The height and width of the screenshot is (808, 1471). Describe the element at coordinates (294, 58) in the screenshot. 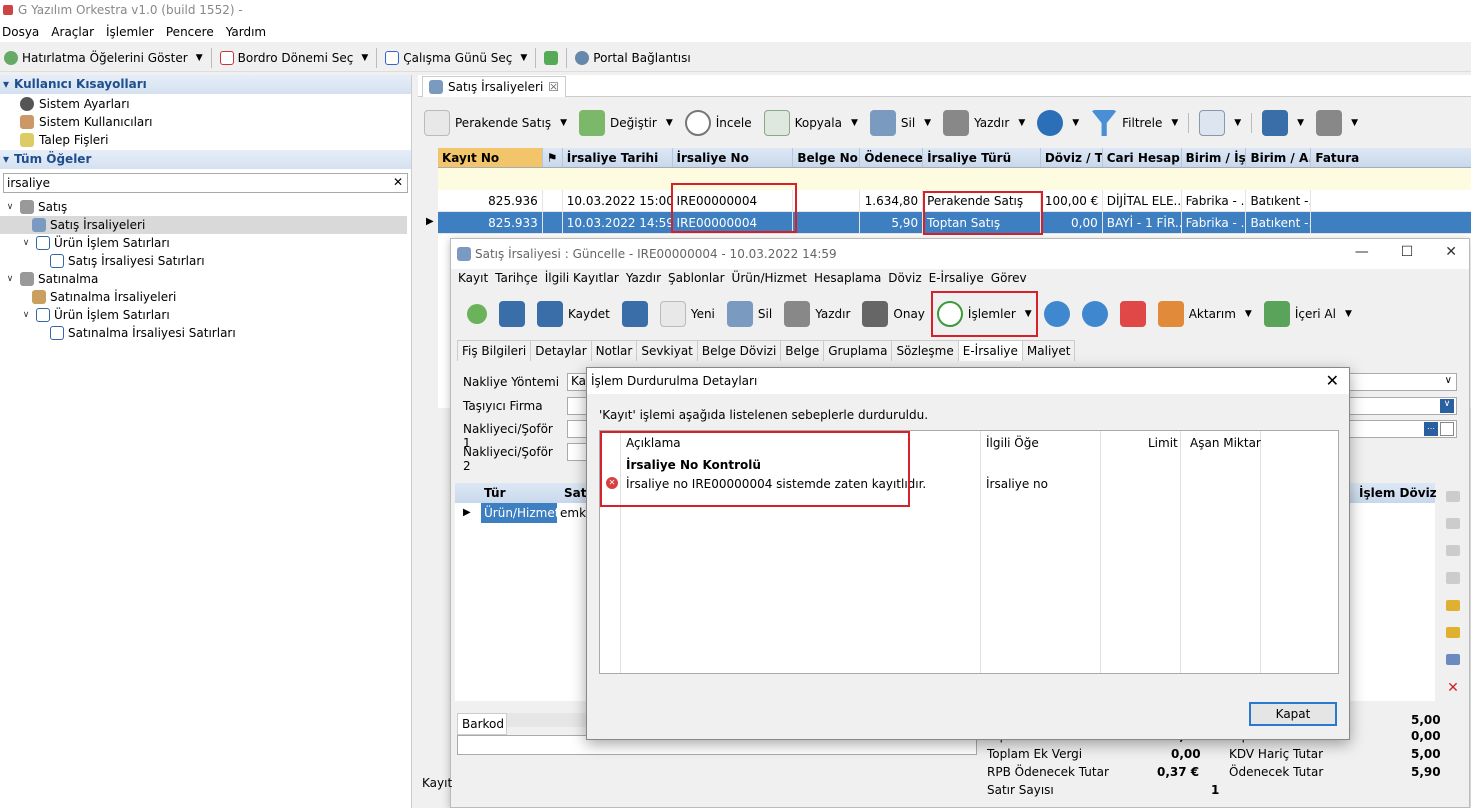

I see `payroll-button: Bordro Dönemi Seç ▼` at that location.